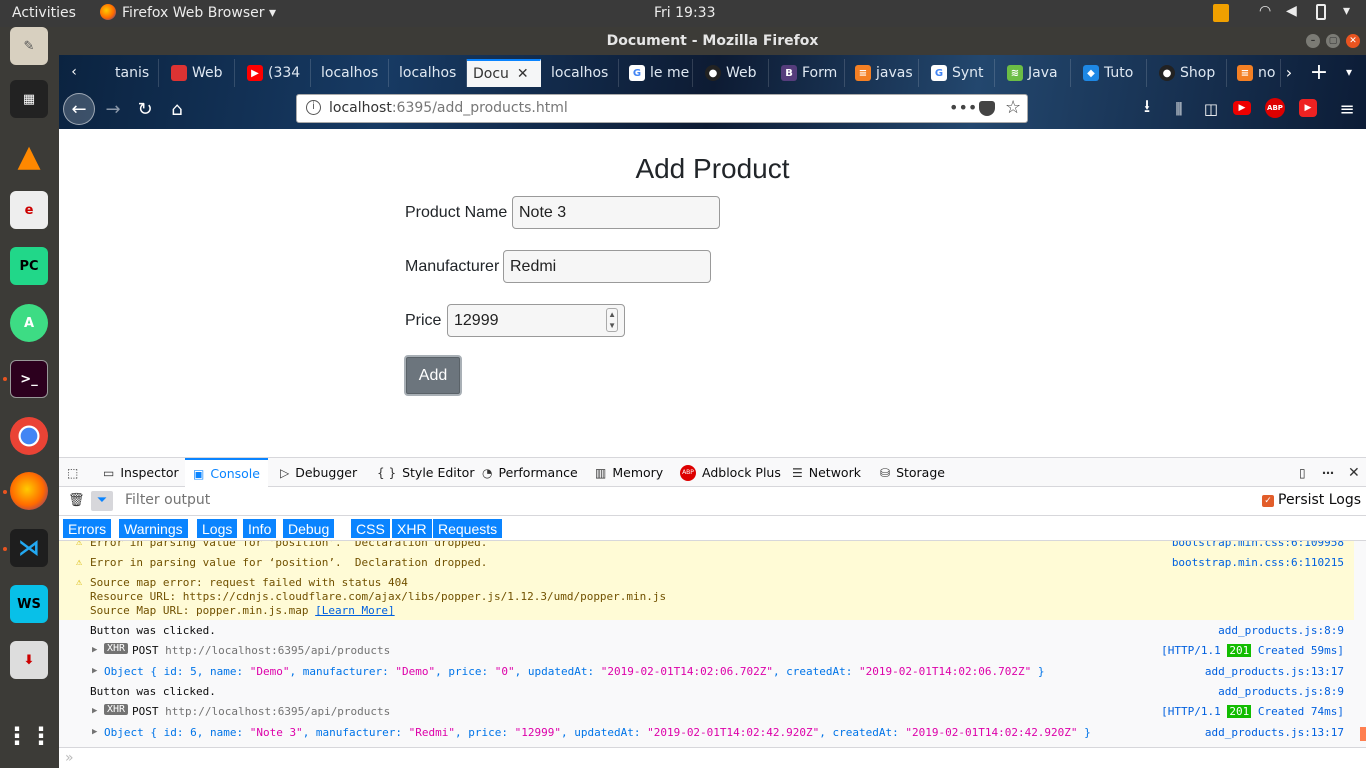 This screenshot has height=769, width=1366. Describe the element at coordinates (87, 528) in the screenshot. I see `filter-errors-button: Errors` at that location.